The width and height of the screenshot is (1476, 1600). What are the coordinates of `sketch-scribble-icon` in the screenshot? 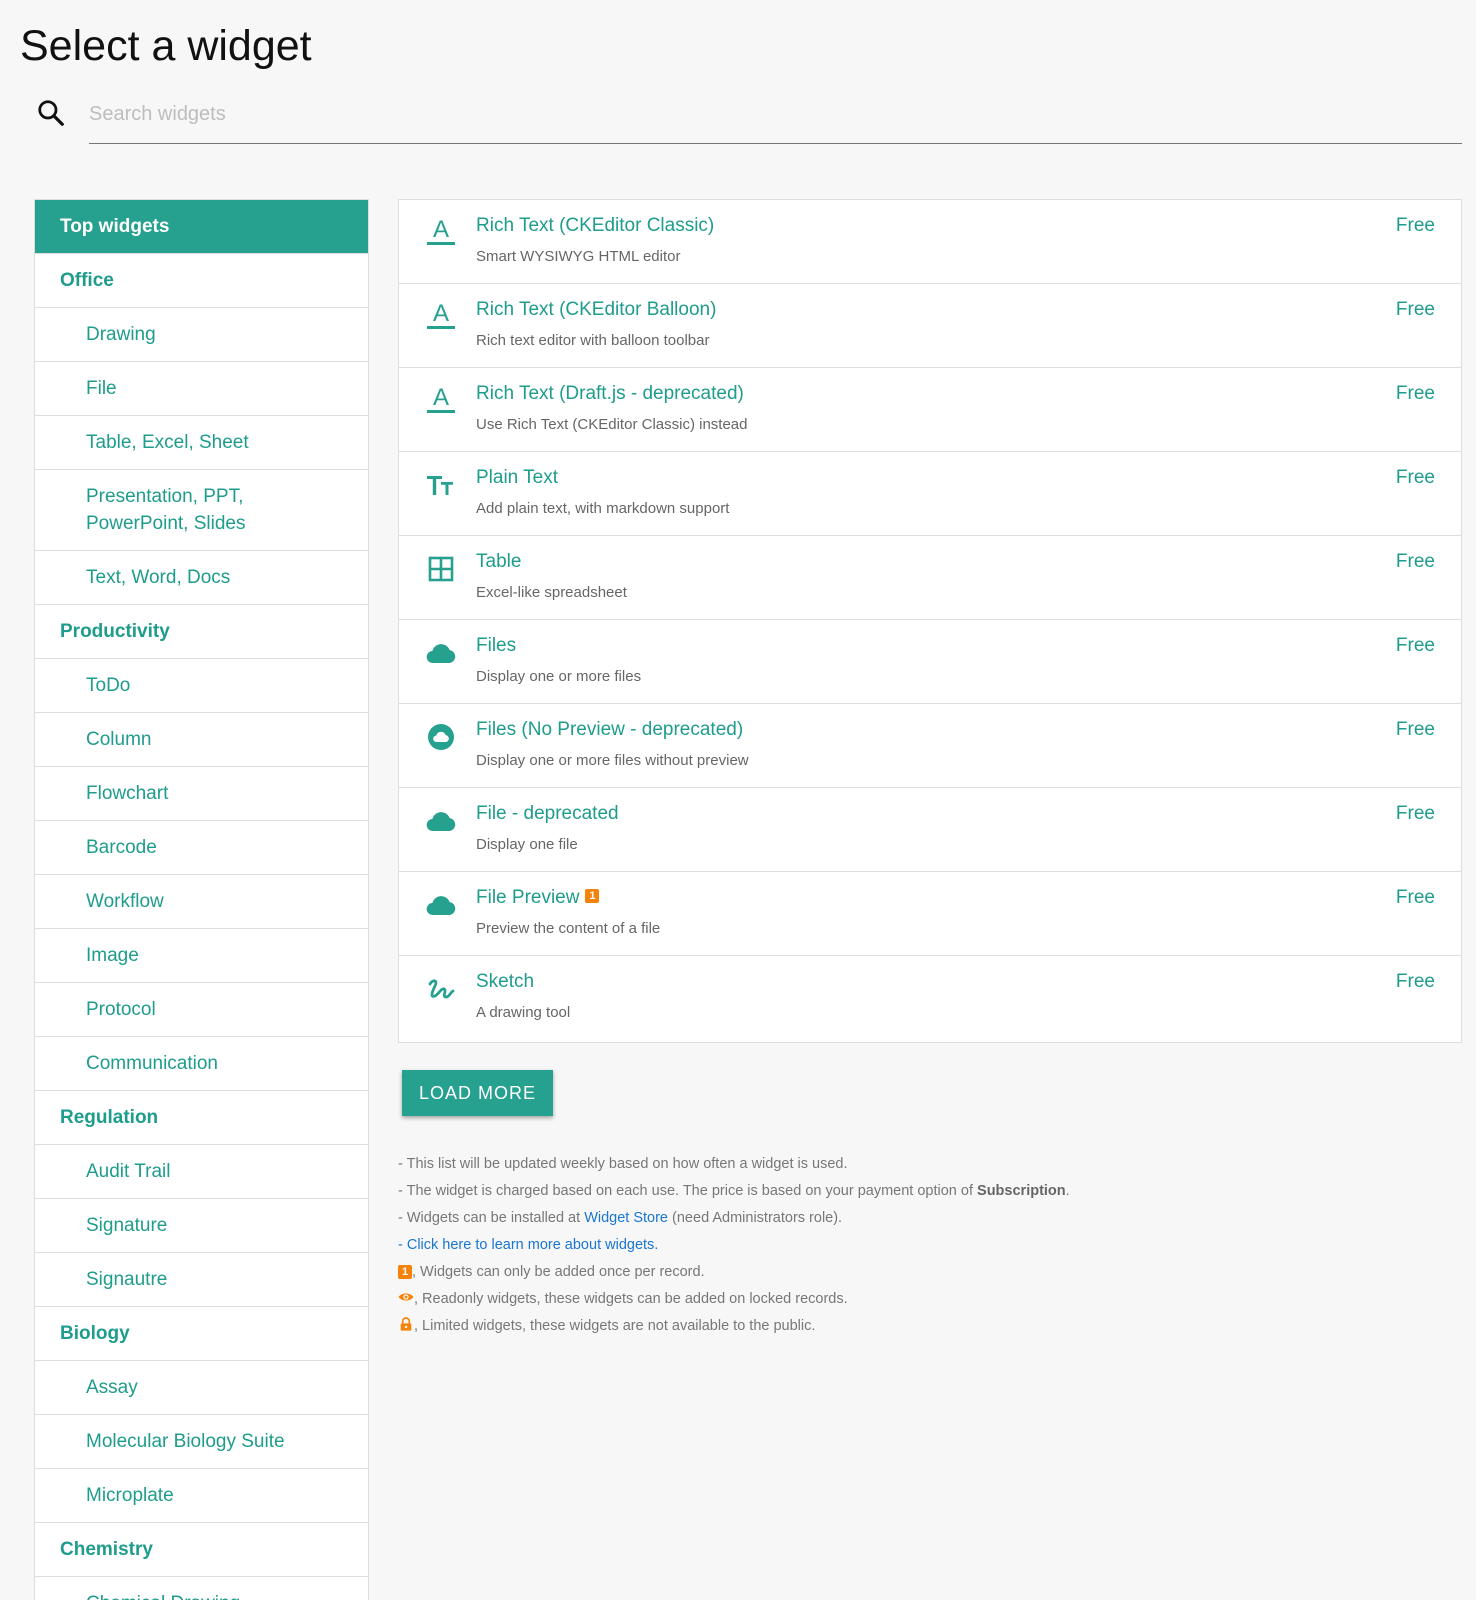 It's located at (441, 989).